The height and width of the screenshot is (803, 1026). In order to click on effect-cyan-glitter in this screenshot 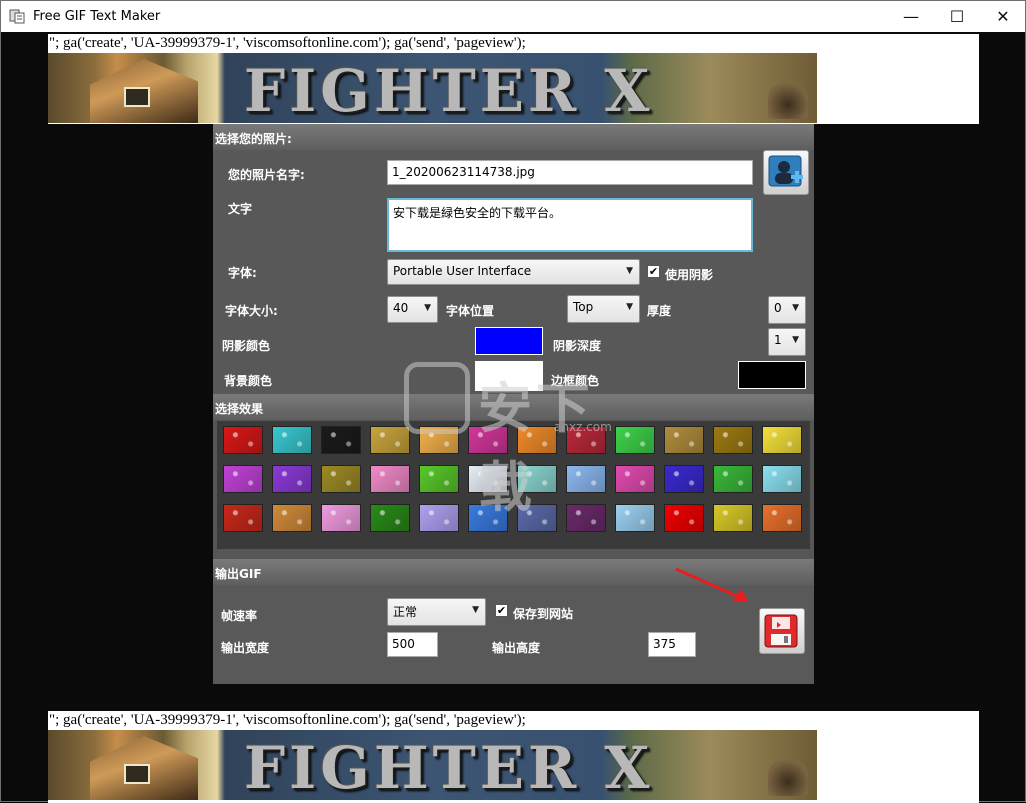, I will do `click(292, 440)`.